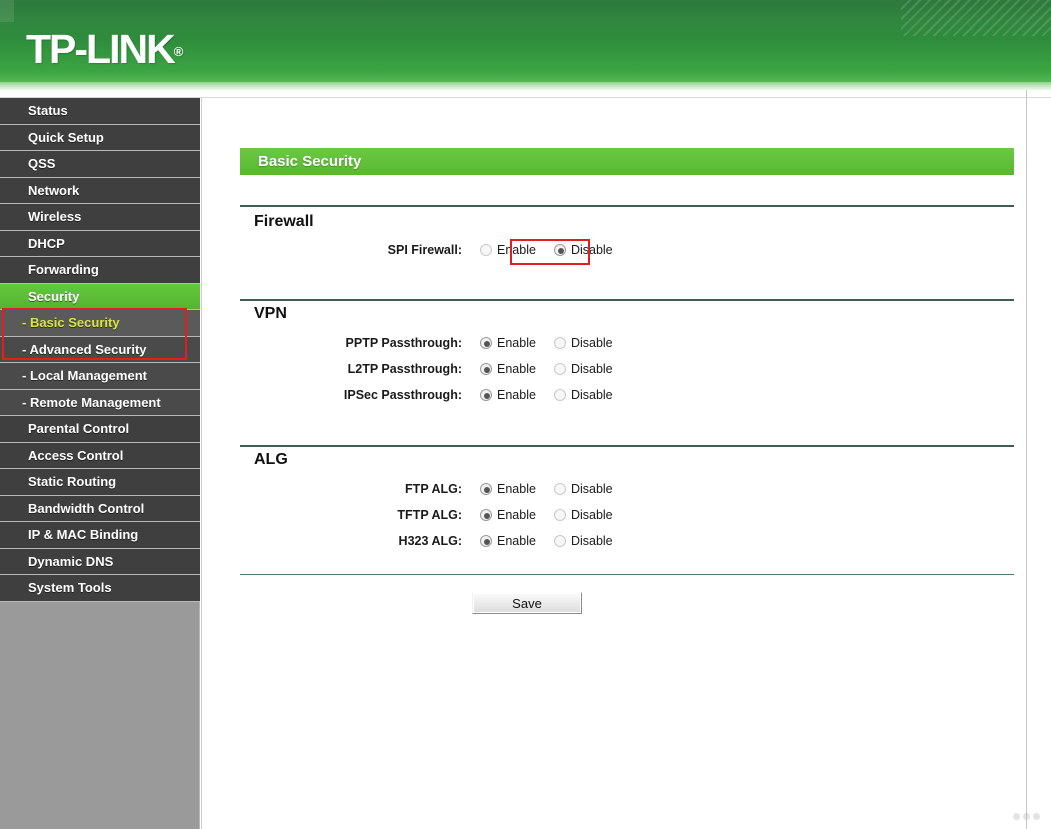  What do you see at coordinates (100, 429) in the screenshot?
I see `sidebar-item-parental-control: Parental Control` at bounding box center [100, 429].